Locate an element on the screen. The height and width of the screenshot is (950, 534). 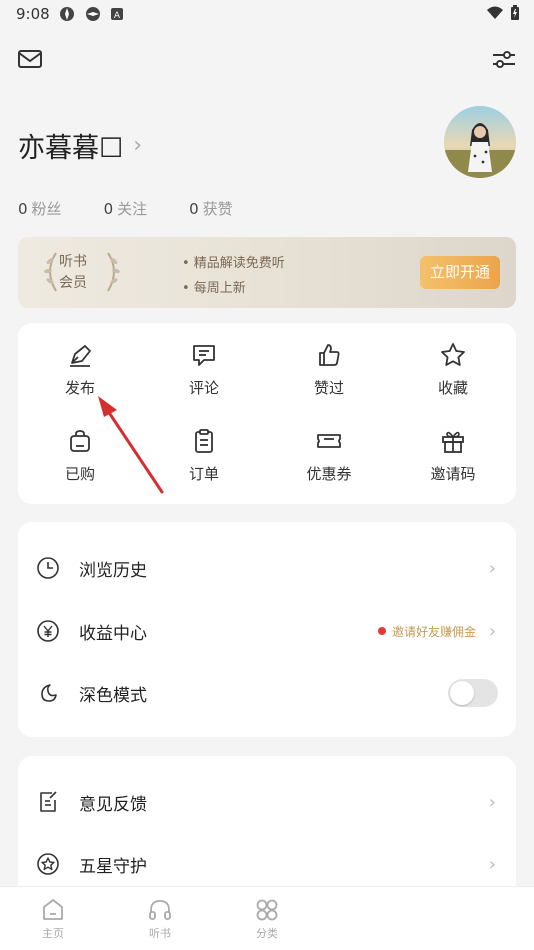
grid-item-publish: 发布 is located at coordinates (80, 369).